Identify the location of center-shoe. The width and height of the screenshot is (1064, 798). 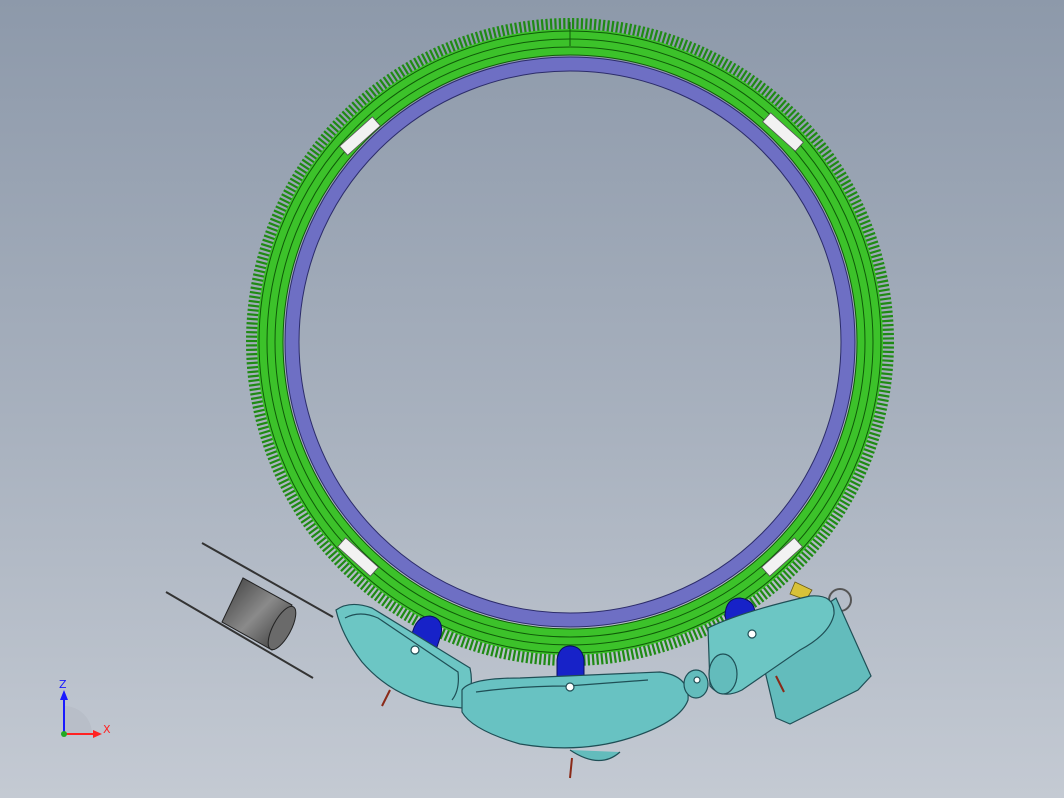
(575, 710).